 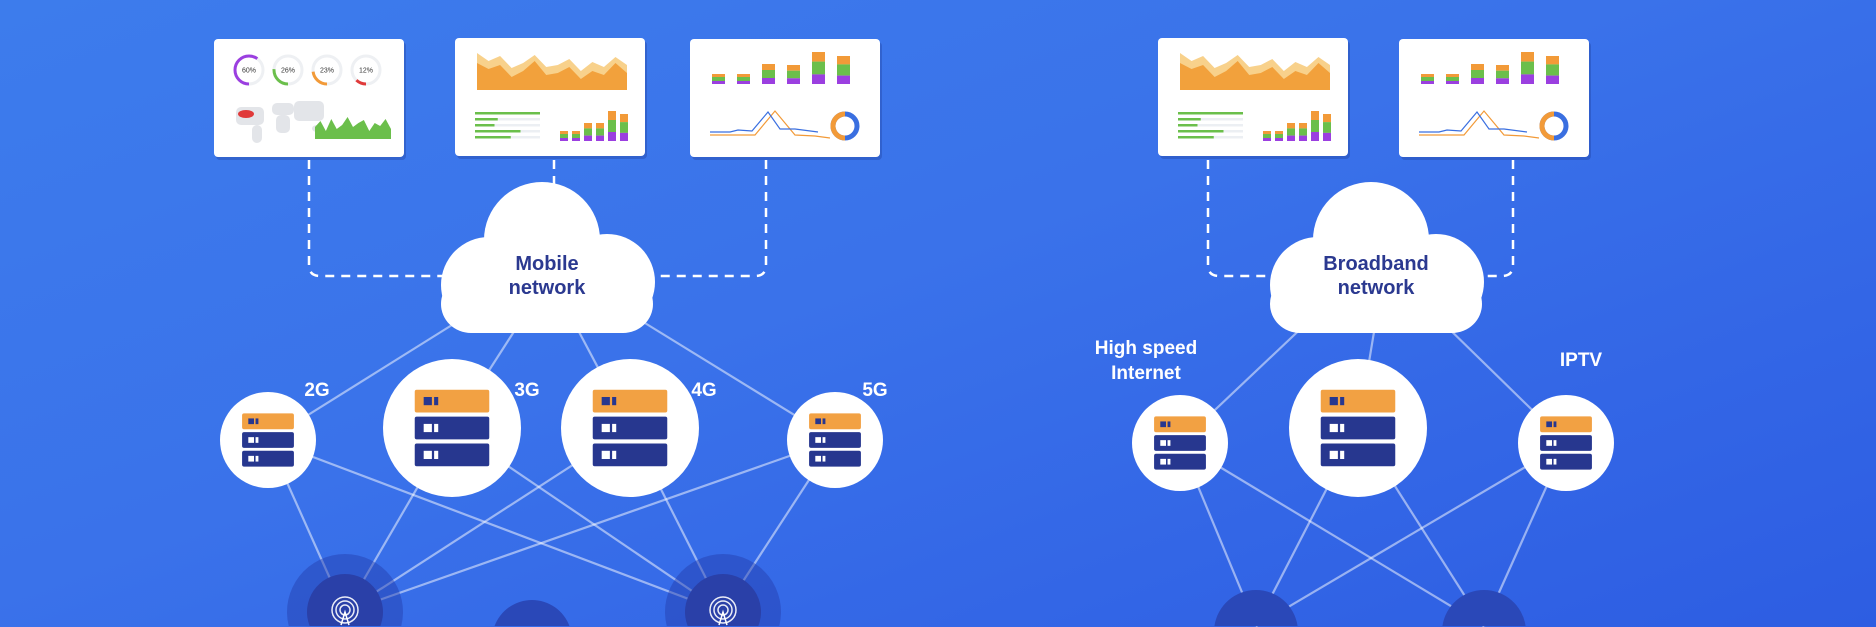 What do you see at coordinates (1146, 373) in the screenshot?
I see `node-label-high-speed-line2: Internet` at bounding box center [1146, 373].